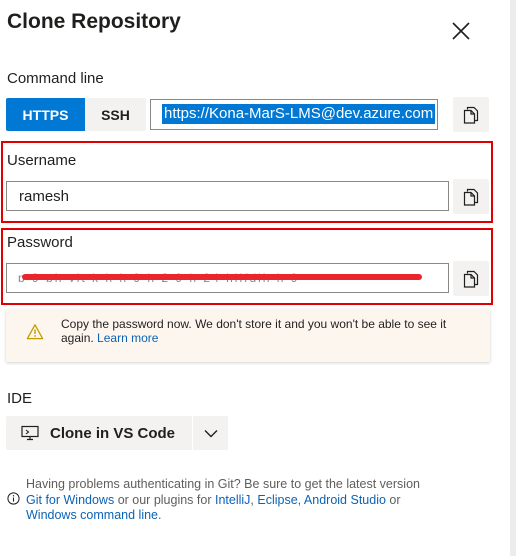 The height and width of the screenshot is (556, 516). I want to click on close-icon, so click(461, 31).